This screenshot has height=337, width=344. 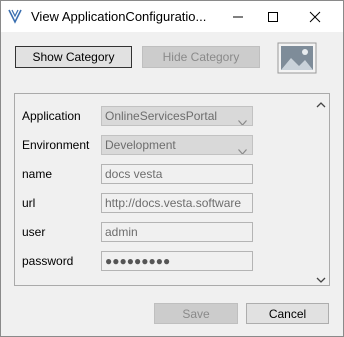 What do you see at coordinates (321, 103) in the screenshot?
I see `scroll-up-icon` at bounding box center [321, 103].